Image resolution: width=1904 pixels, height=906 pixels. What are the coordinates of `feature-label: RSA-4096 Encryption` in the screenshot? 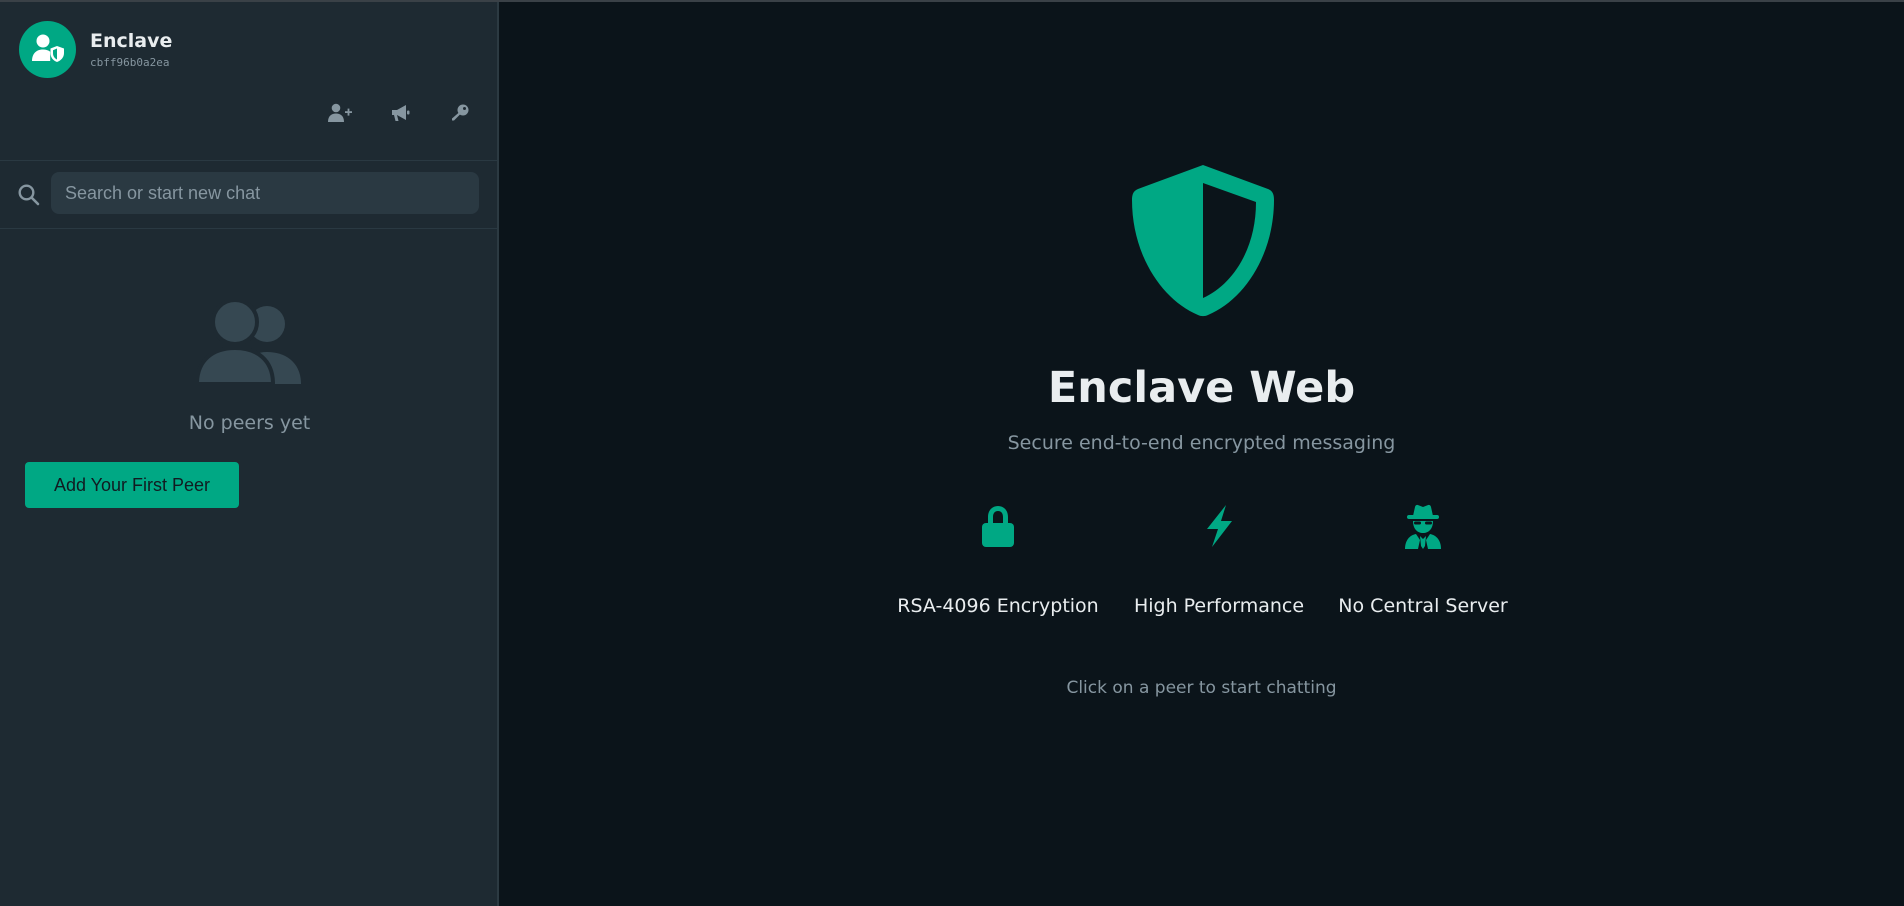 It's located at (998, 606).